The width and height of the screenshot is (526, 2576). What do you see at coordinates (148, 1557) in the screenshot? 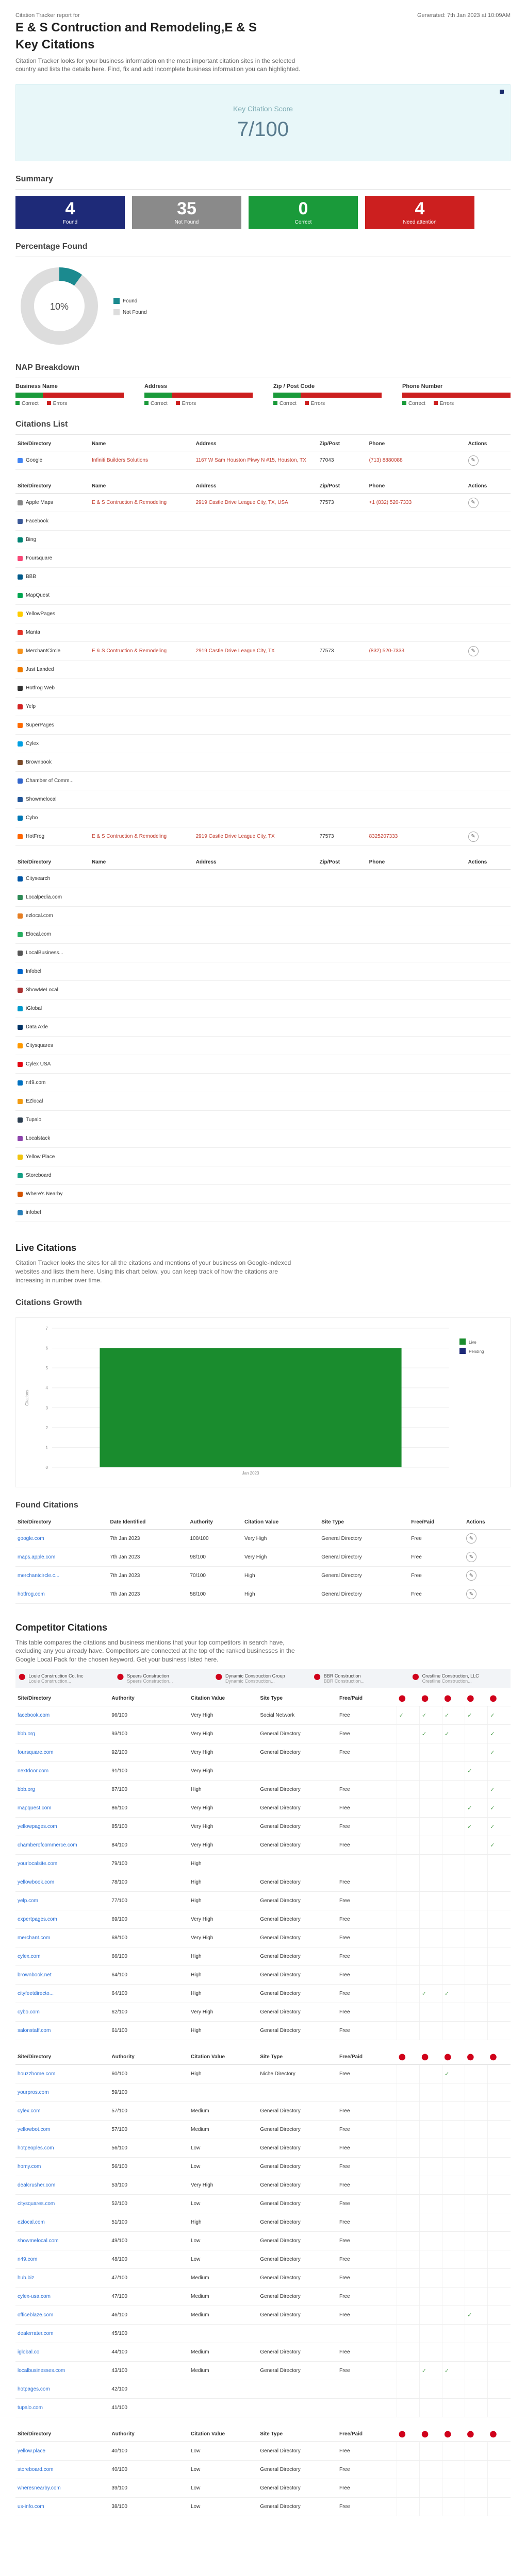
I see `date-cell: 7th Jan 2023` at bounding box center [148, 1557].